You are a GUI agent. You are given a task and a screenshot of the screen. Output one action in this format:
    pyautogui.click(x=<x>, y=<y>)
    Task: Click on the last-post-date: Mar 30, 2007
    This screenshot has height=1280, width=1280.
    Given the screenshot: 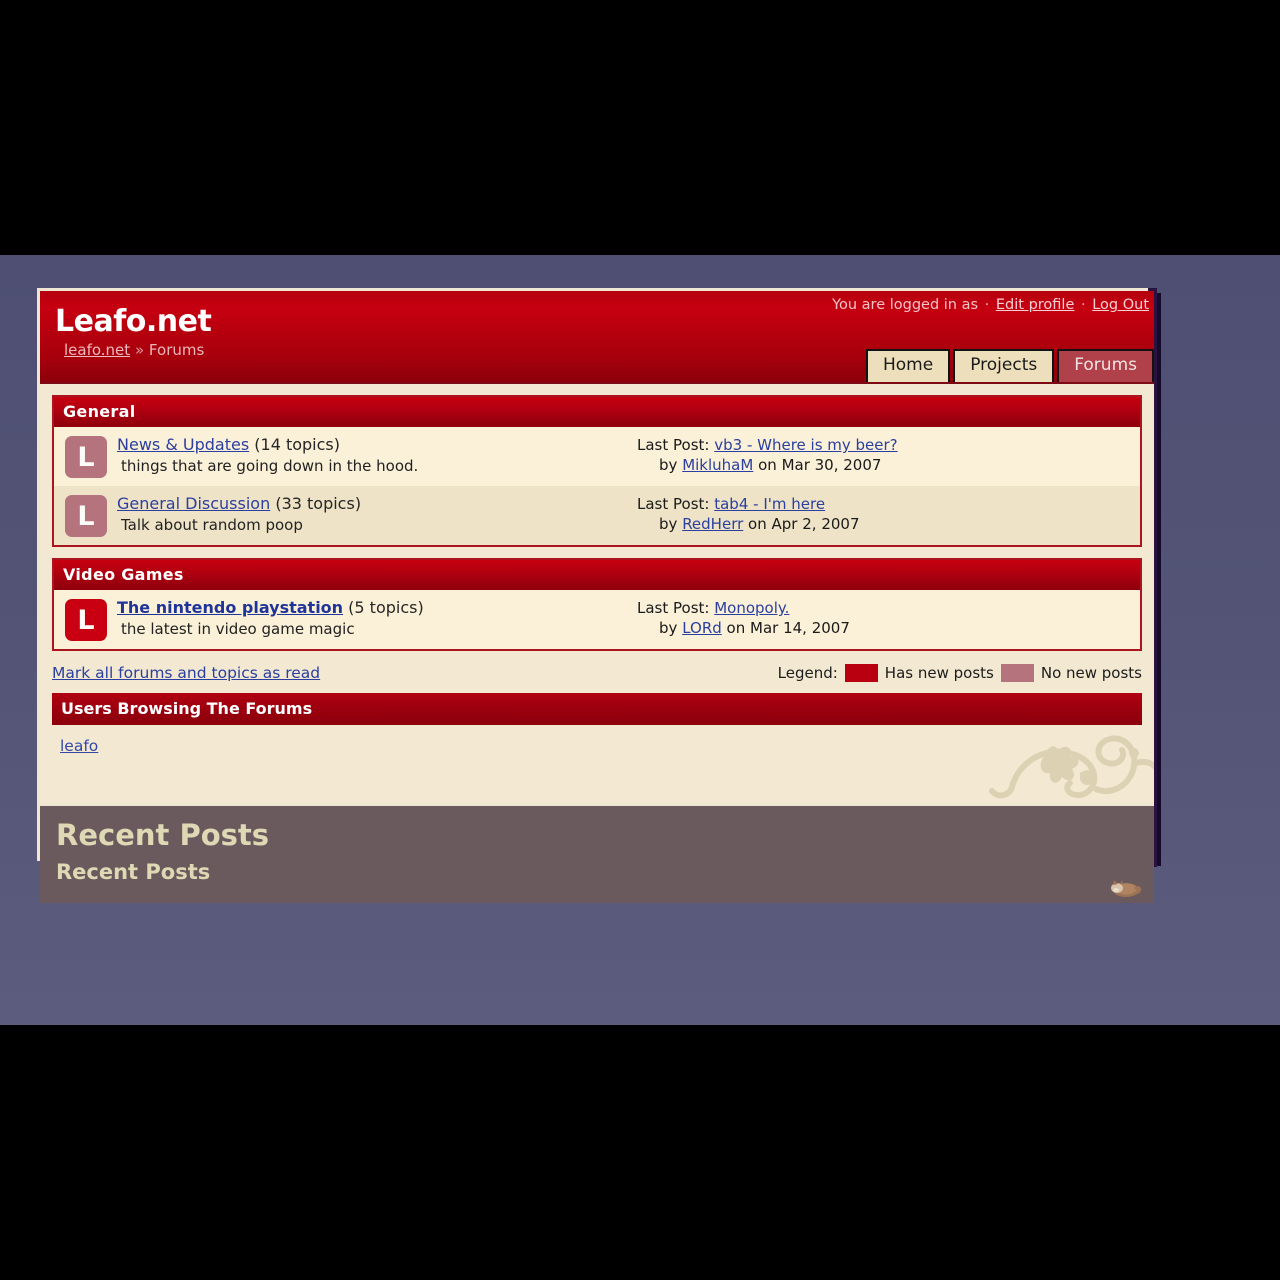 What is the action you would take?
    pyautogui.click(x=831, y=465)
    